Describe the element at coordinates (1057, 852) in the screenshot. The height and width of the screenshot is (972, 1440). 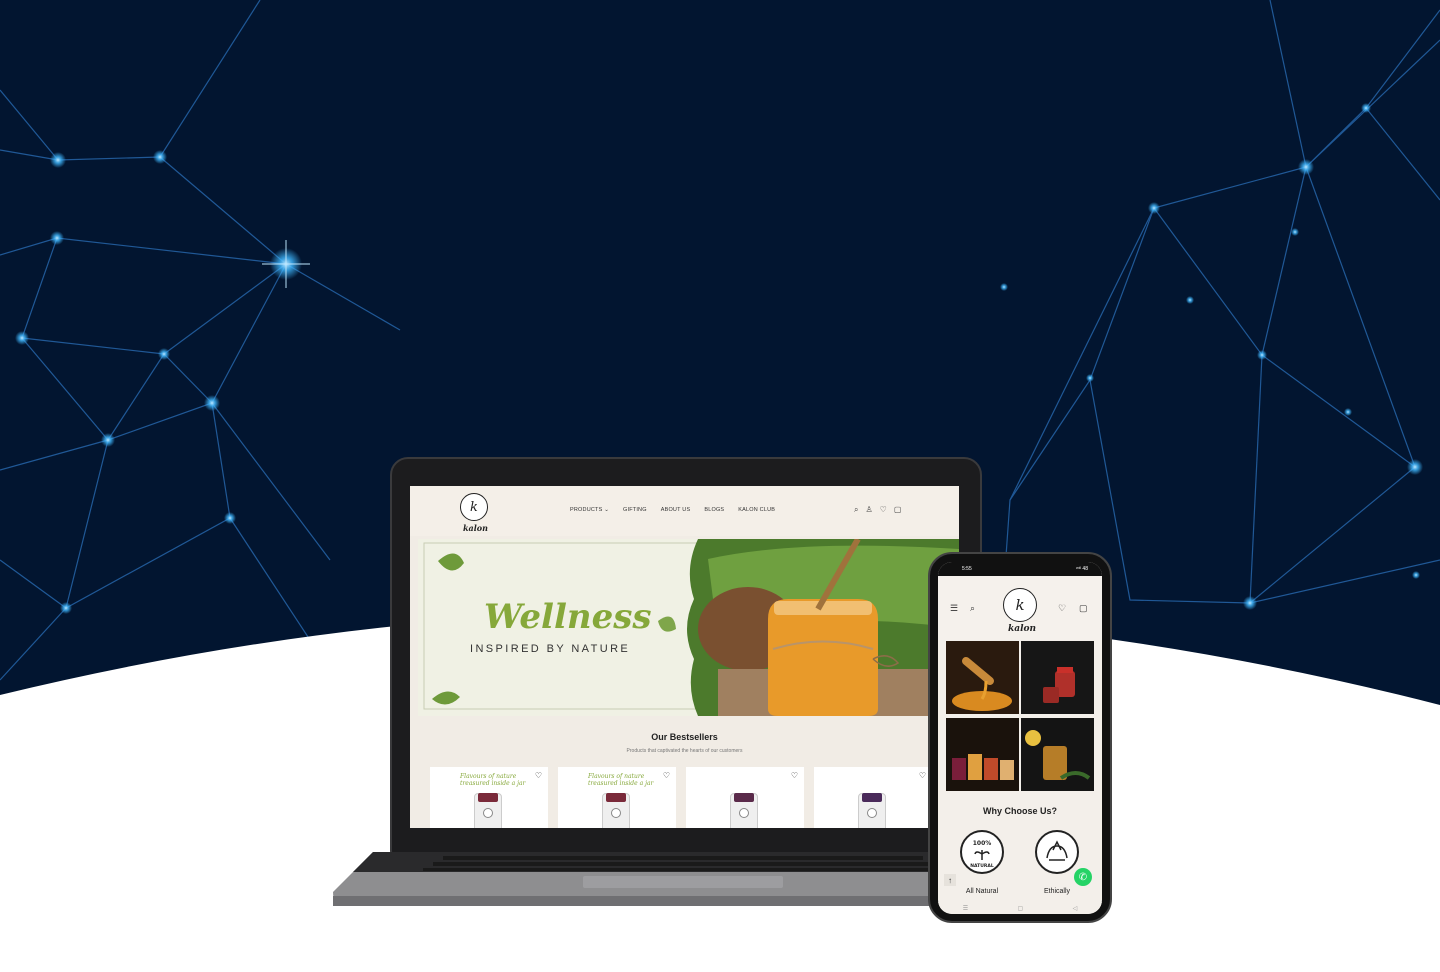
I see `ethically-badge-icon` at that location.